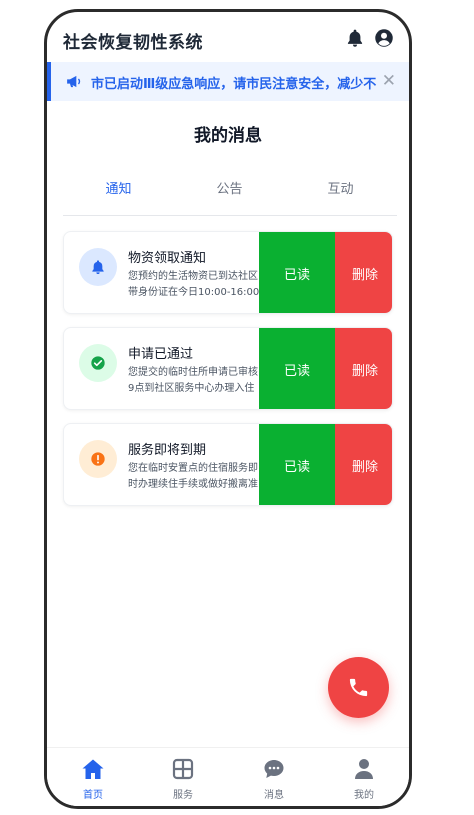 The image size is (474, 815). I want to click on nav-services: 服务, so click(183, 779).